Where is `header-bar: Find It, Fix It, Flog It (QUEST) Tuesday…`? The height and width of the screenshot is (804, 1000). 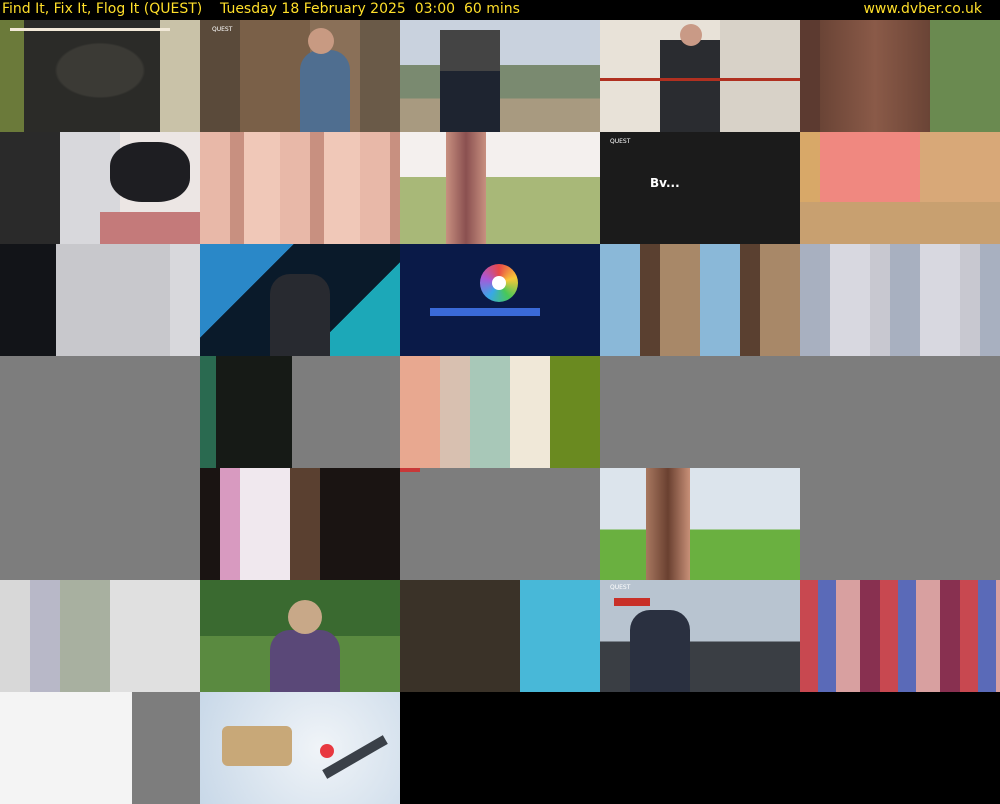 header-bar: Find It, Fix It, Flog It (QUEST) Tuesday… is located at coordinates (500, 10).